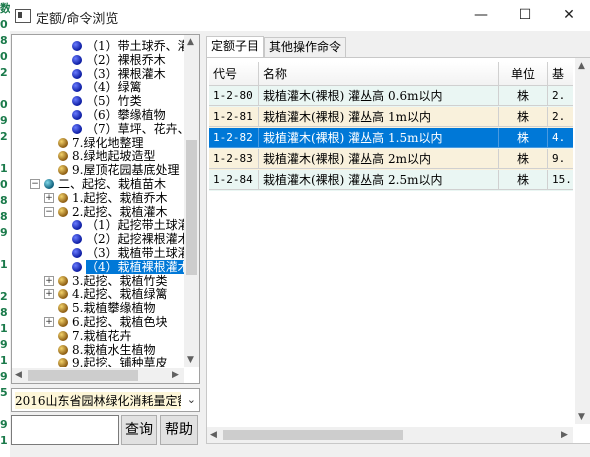 This screenshot has width=590, height=457. Describe the element at coordinates (102, 335) in the screenshot. I see `tree-node-label: 7.栽植花卉` at that location.